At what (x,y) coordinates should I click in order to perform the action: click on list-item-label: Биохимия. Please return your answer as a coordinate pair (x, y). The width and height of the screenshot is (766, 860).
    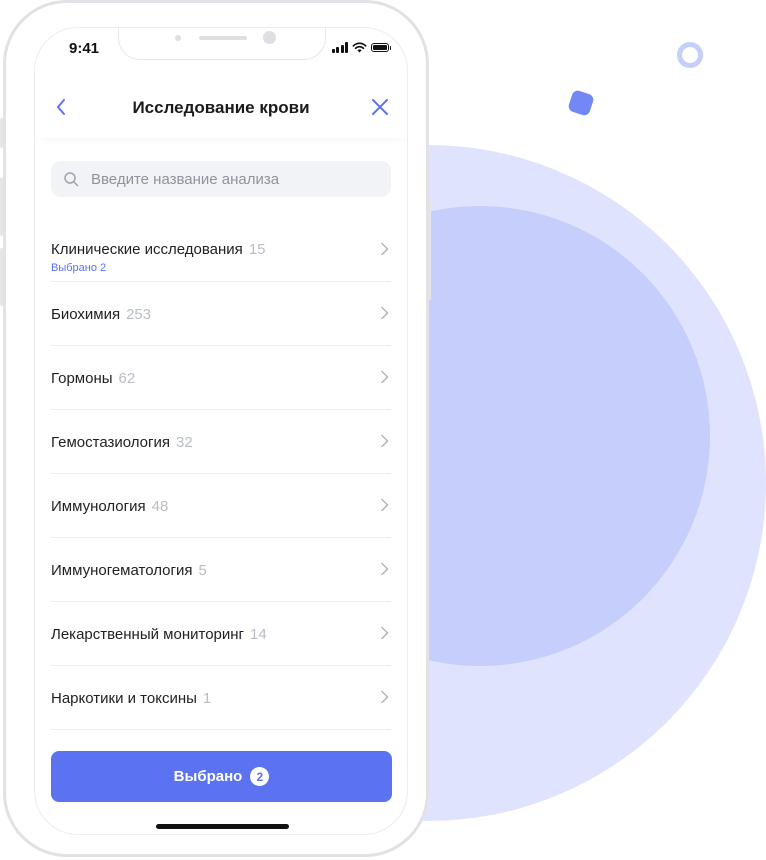
    Looking at the image, I should click on (86, 314).